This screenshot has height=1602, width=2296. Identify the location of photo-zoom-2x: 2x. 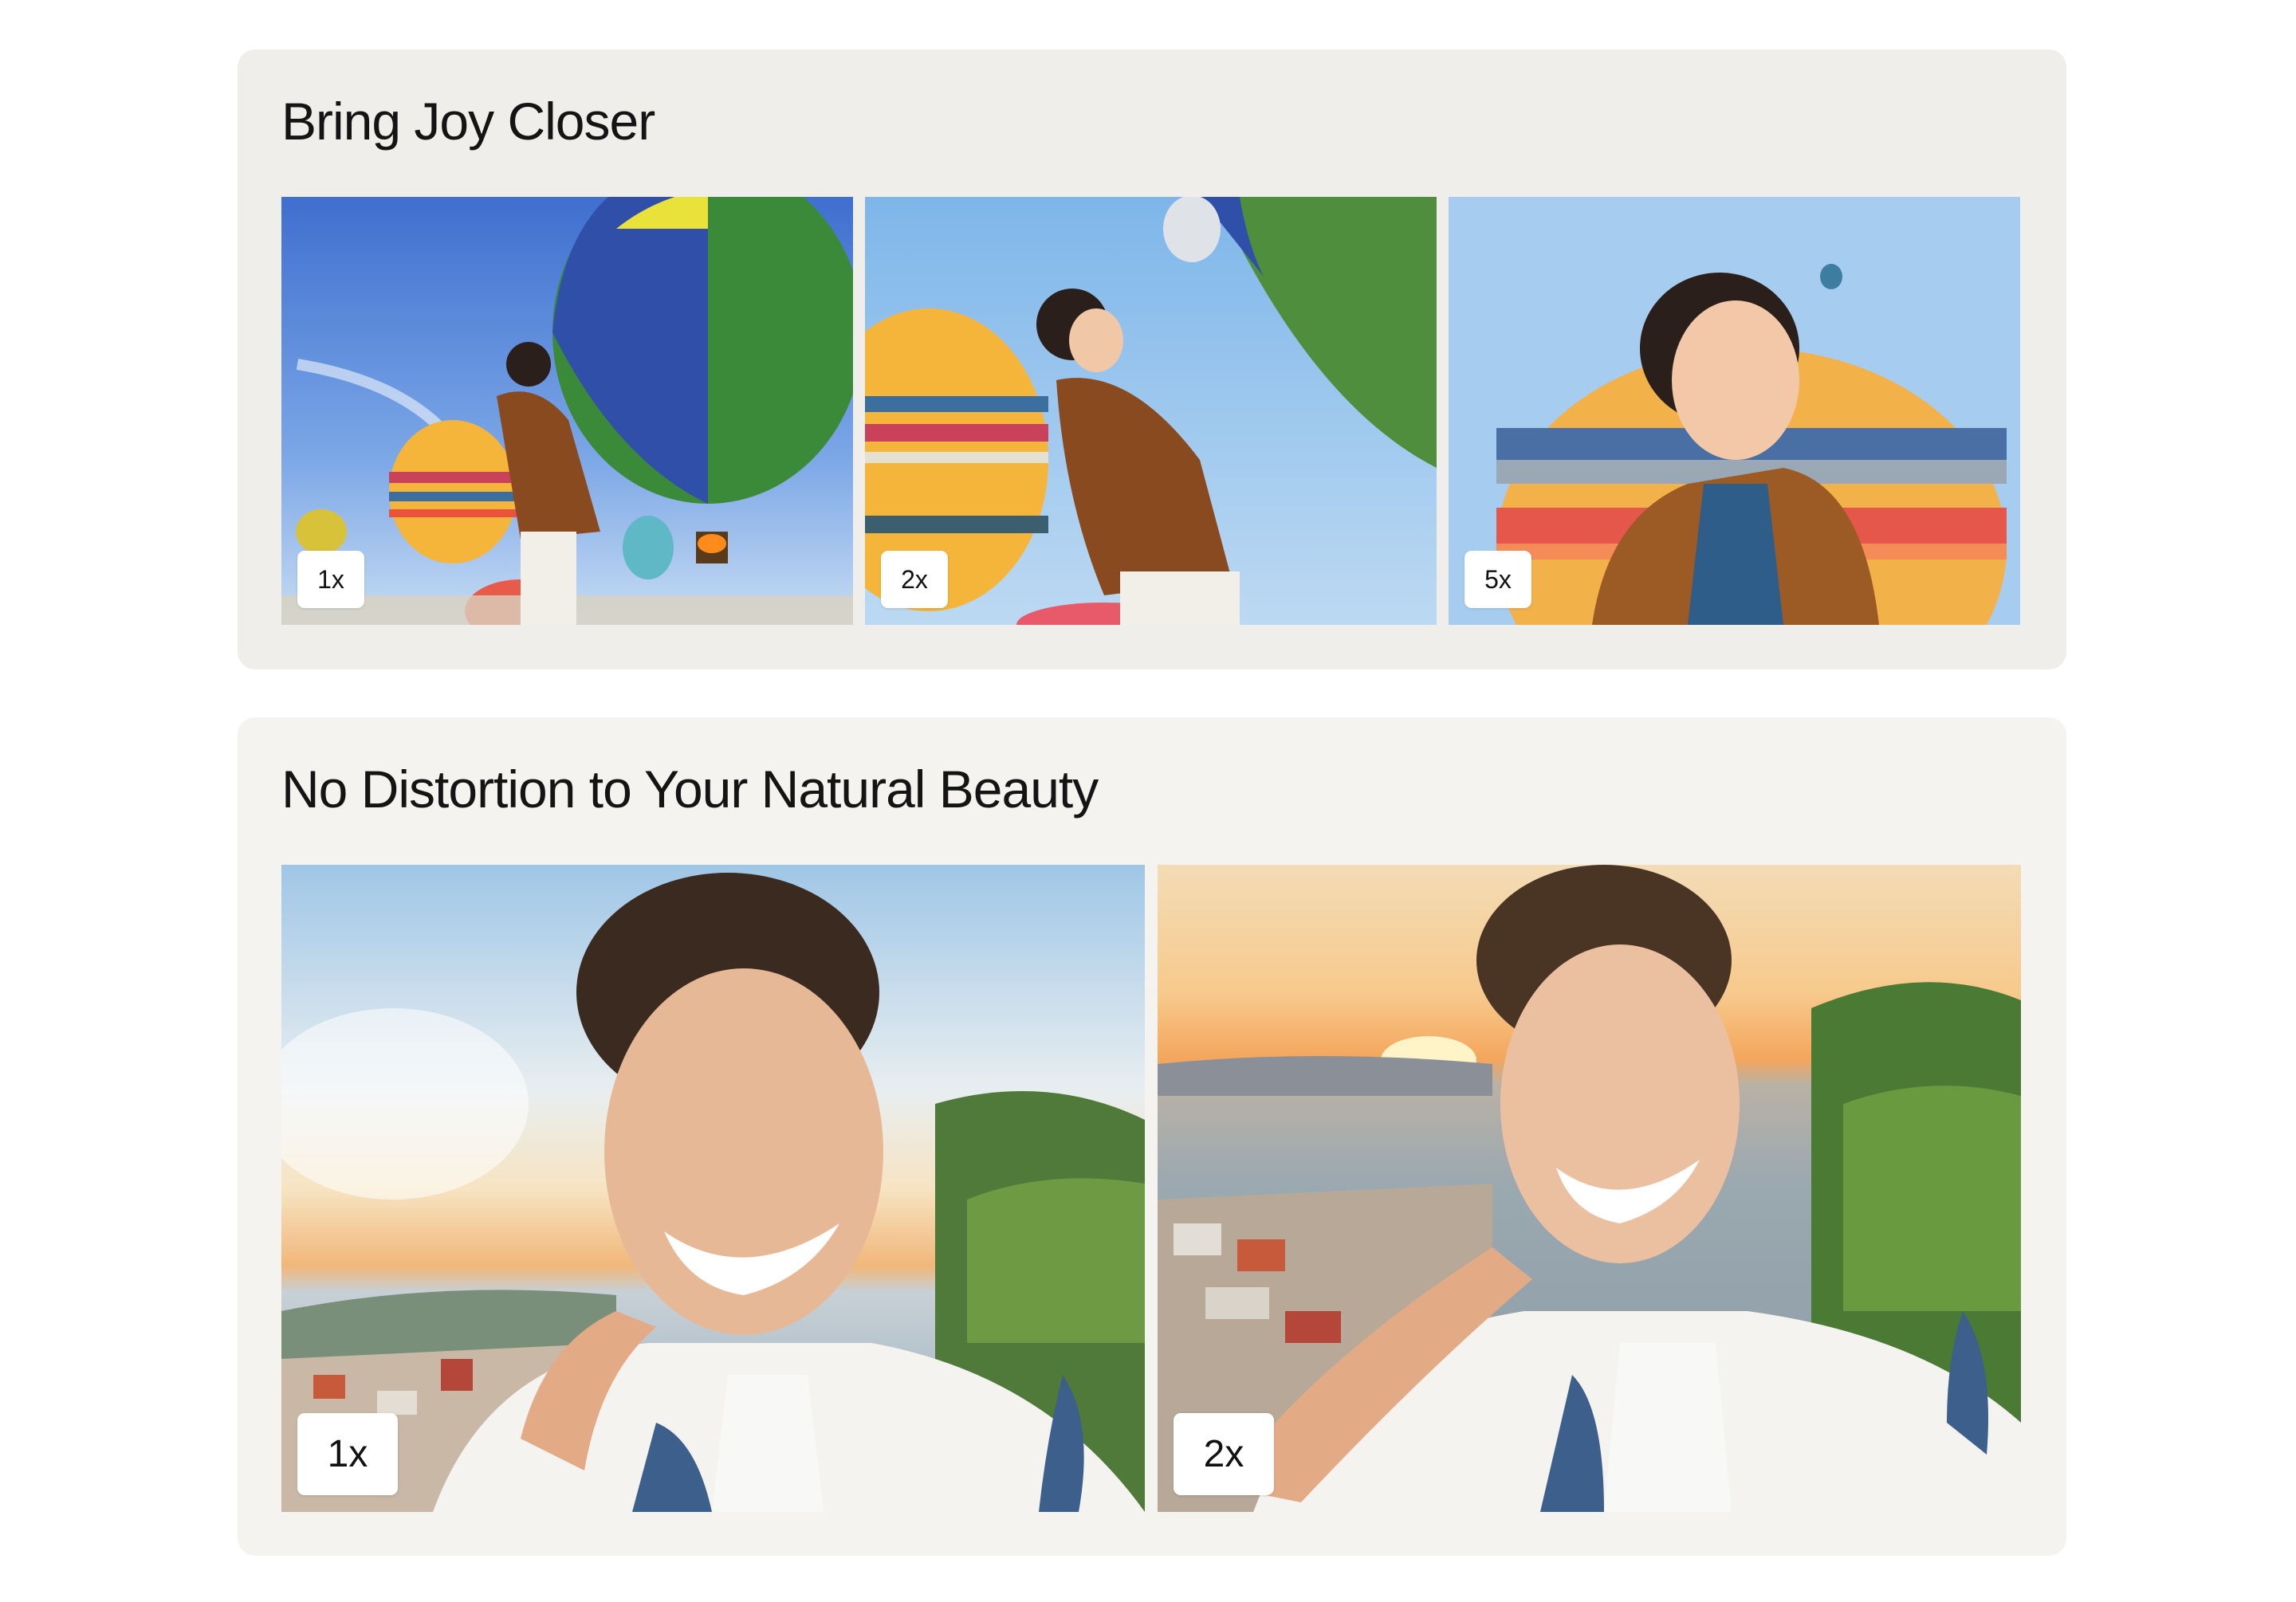
(1151, 411).